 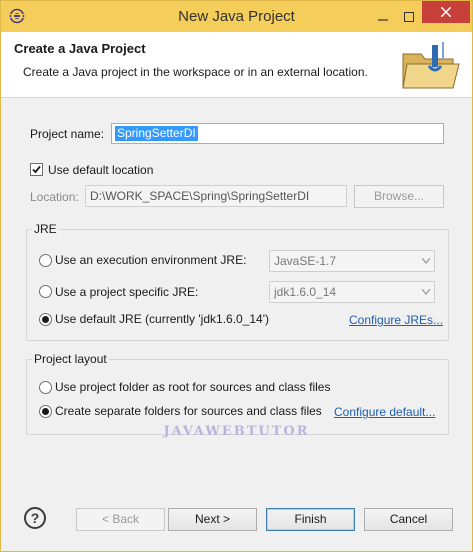 I want to click on execution-environment-label: Use an execution environment JRE:, so click(x=151, y=260).